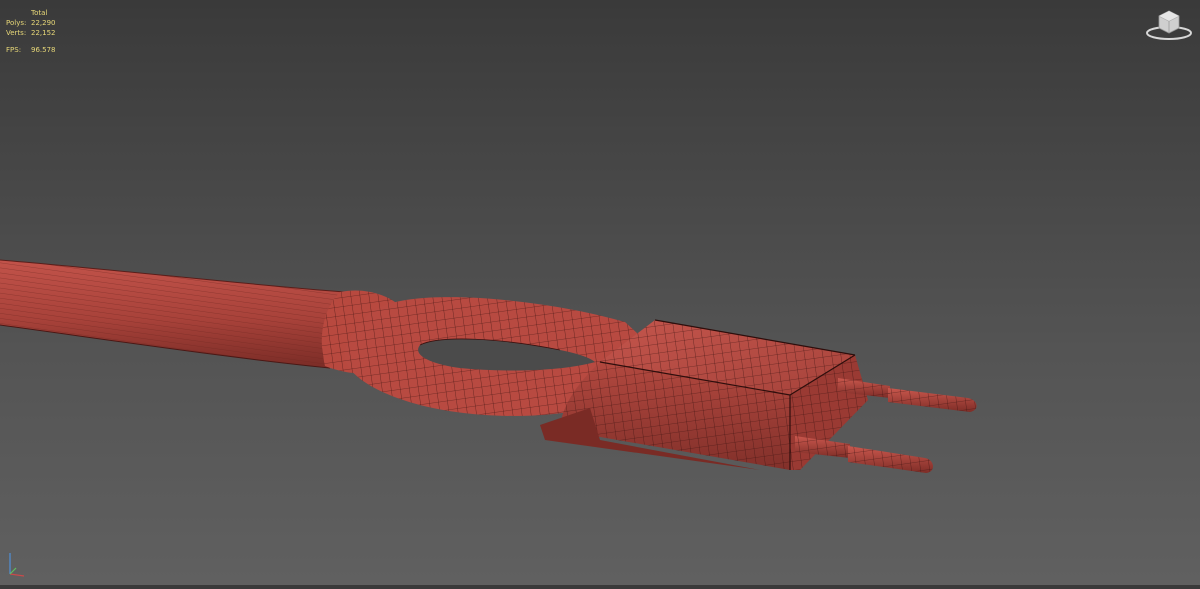 The height and width of the screenshot is (589, 1200). What do you see at coordinates (16, 33) in the screenshot?
I see `verts-label: Verts:` at bounding box center [16, 33].